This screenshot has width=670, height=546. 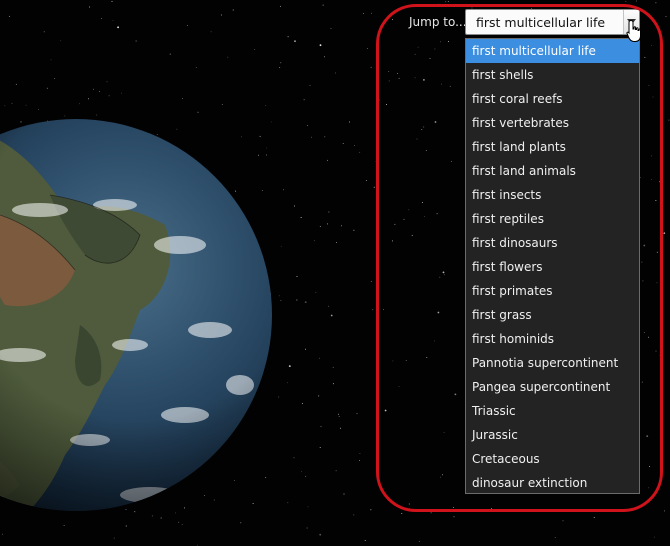 What do you see at coordinates (552, 243) in the screenshot?
I see `option-item: first dinosaurs` at bounding box center [552, 243].